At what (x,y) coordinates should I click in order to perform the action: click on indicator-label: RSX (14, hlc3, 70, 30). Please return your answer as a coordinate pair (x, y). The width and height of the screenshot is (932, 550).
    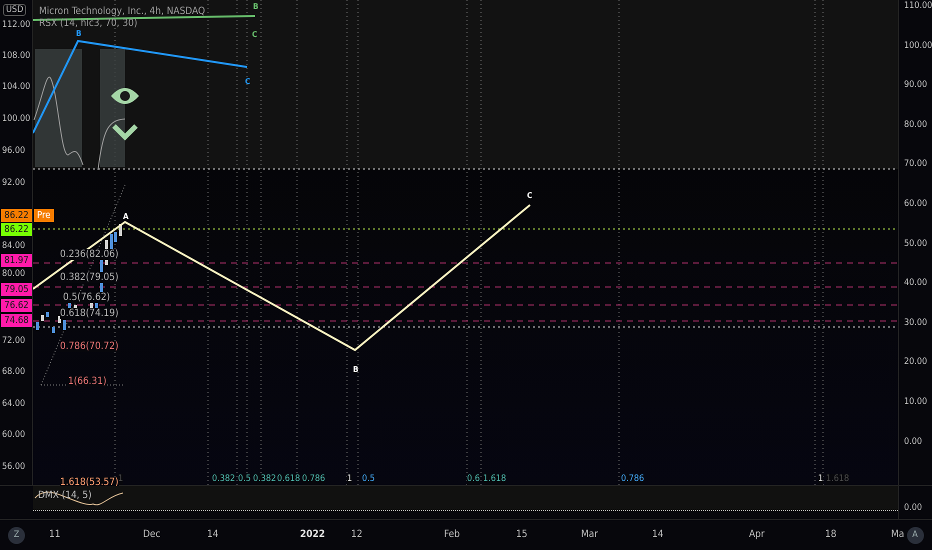
    Looking at the image, I should click on (88, 23).